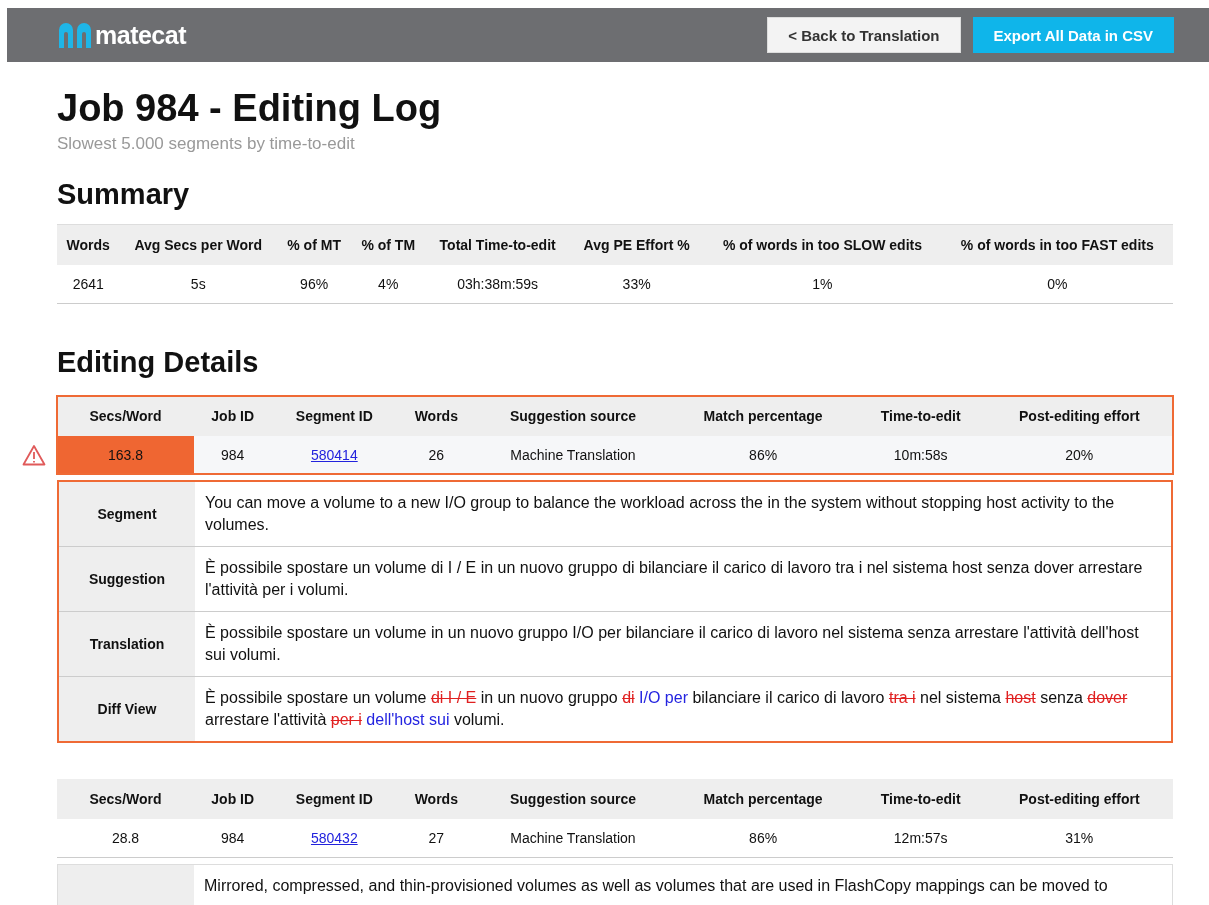 The width and height of the screenshot is (1209, 905). What do you see at coordinates (198, 284) in the screenshot?
I see `table-cell: 5s` at bounding box center [198, 284].